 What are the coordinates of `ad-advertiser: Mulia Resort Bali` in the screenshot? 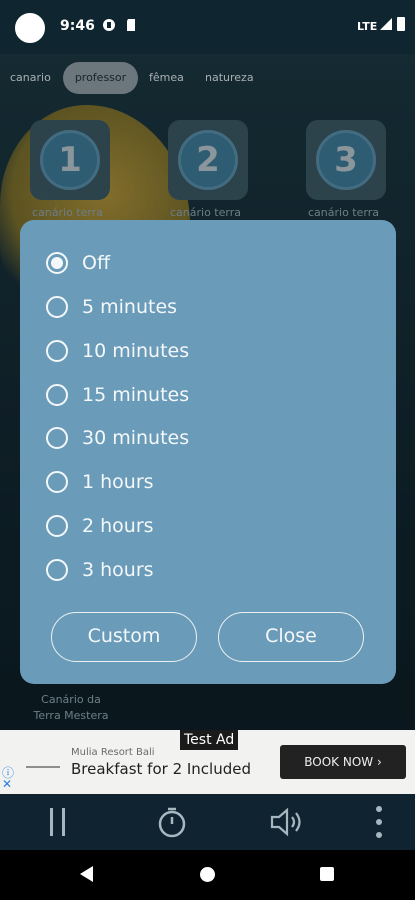 It's located at (113, 752).